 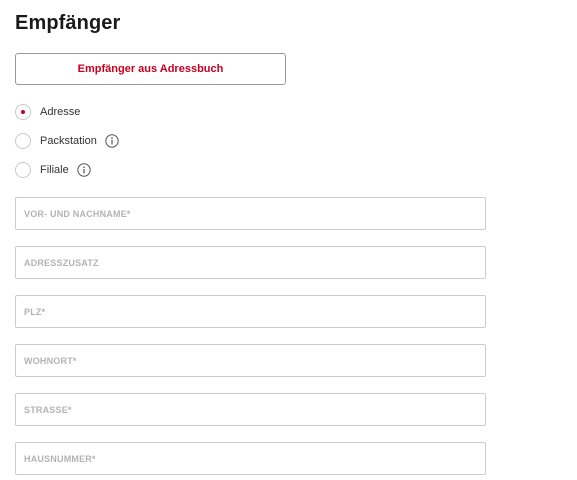 What do you see at coordinates (23, 141) in the screenshot?
I see `radio-button-packstation` at bounding box center [23, 141].